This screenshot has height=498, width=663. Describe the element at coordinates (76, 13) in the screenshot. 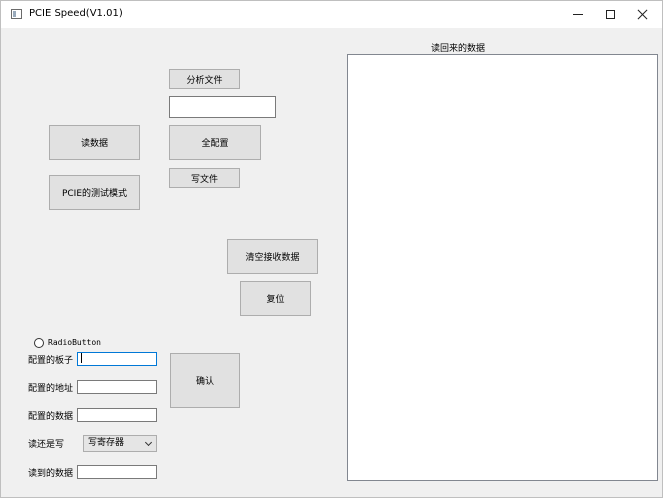

I see `window-title: PCIE Speed(V1.01)` at that location.